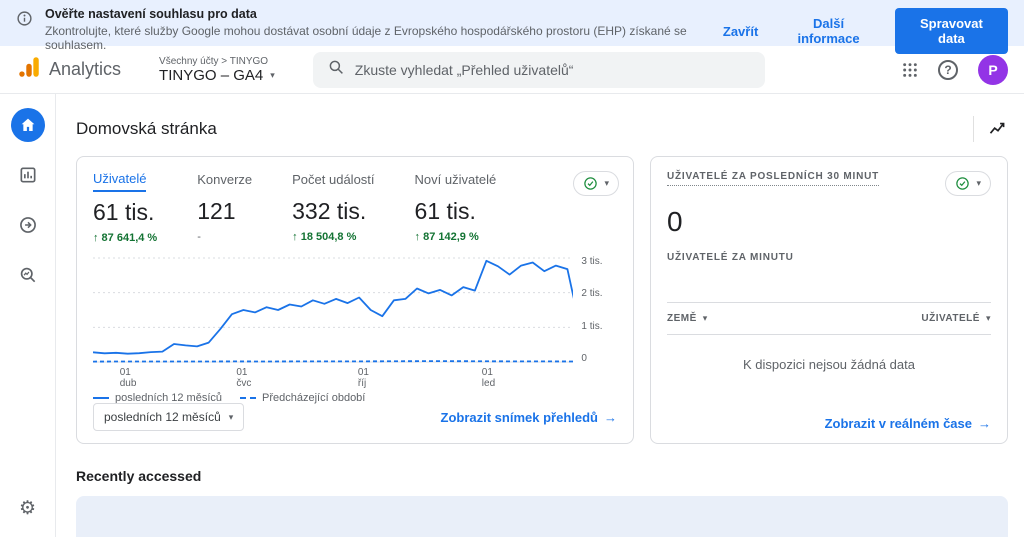 Image resolution: width=1024 pixels, height=537 pixels. Describe the element at coordinates (488, 378) in the screenshot. I see `x-axis-tick: 01 led` at that location.